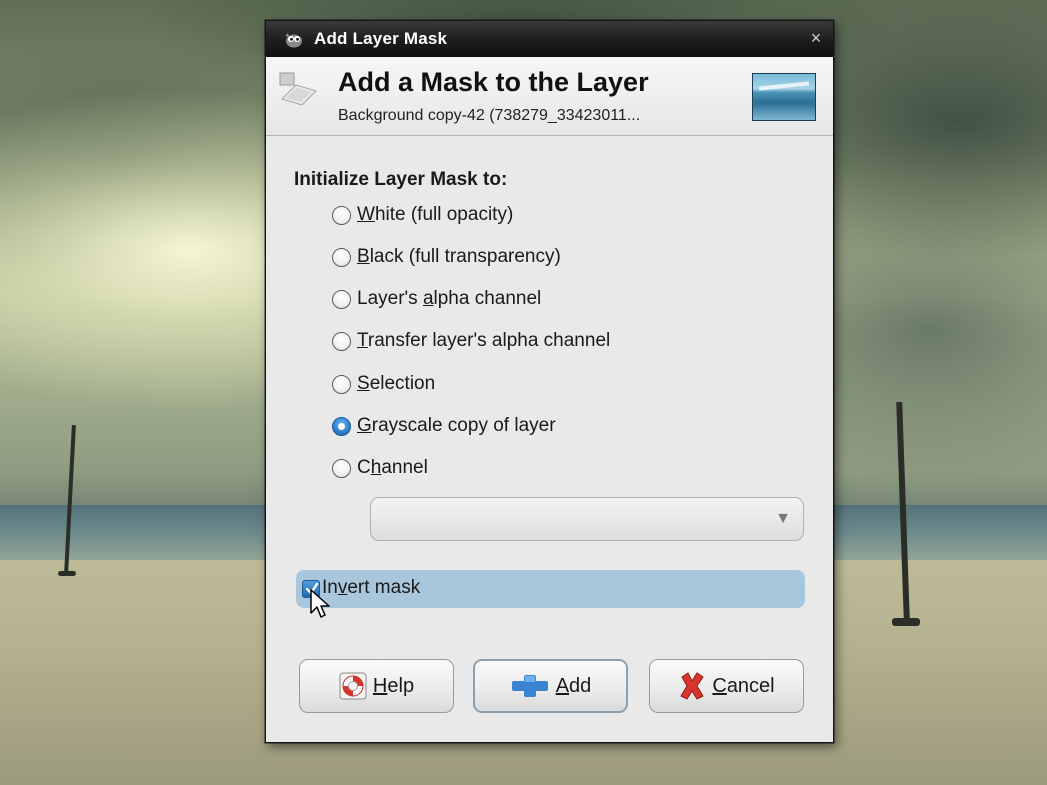 Image resolution: width=1047 pixels, height=785 pixels. What do you see at coordinates (587, 519) in the screenshot?
I see `channel-select-dropdown: ▼` at bounding box center [587, 519].